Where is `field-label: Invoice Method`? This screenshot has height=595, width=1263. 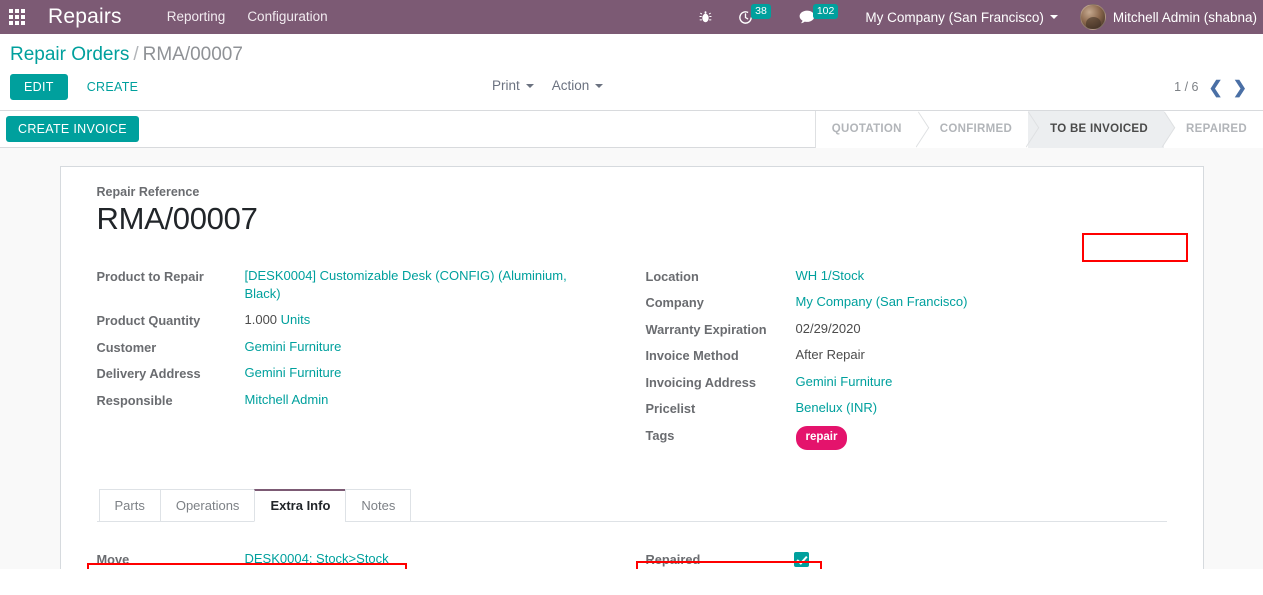 field-label: Invoice Method is located at coordinates (692, 356).